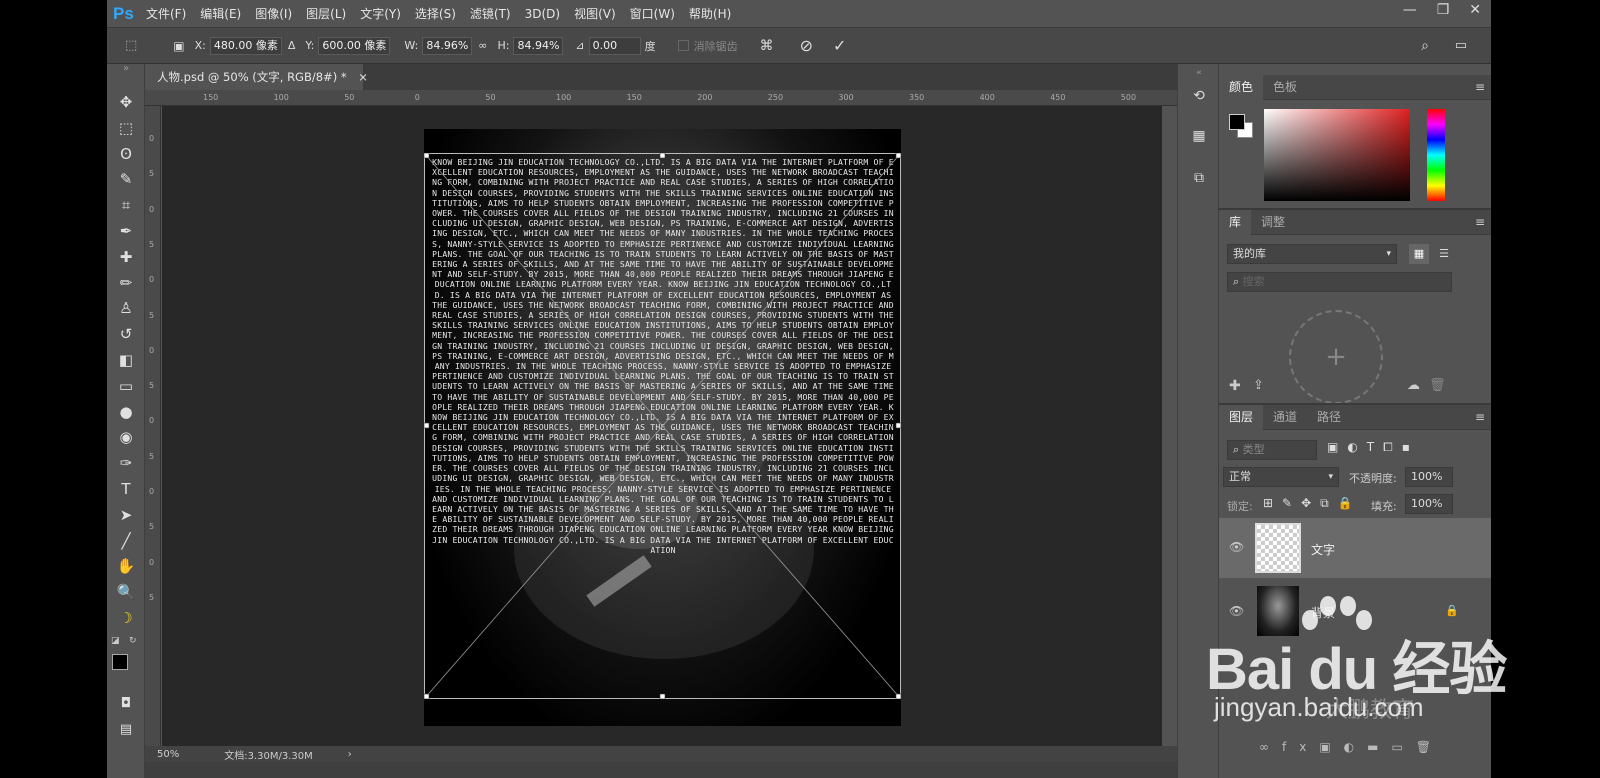 The image size is (1600, 778). Describe the element at coordinates (1339, 282) in the screenshot. I see `library-search-input: ⌕ 搜索` at that location.